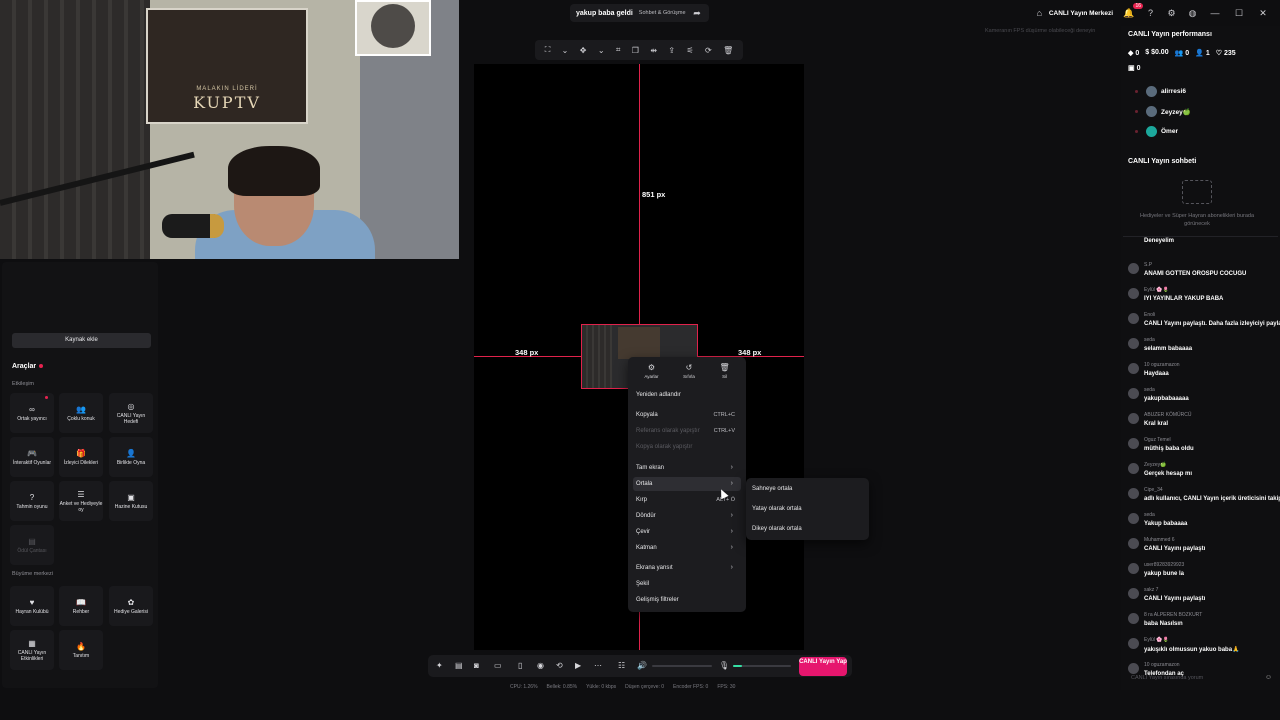 The width and height of the screenshot is (1280, 720). I want to click on chat-username: Zeyzey🍏, so click(1155, 465).